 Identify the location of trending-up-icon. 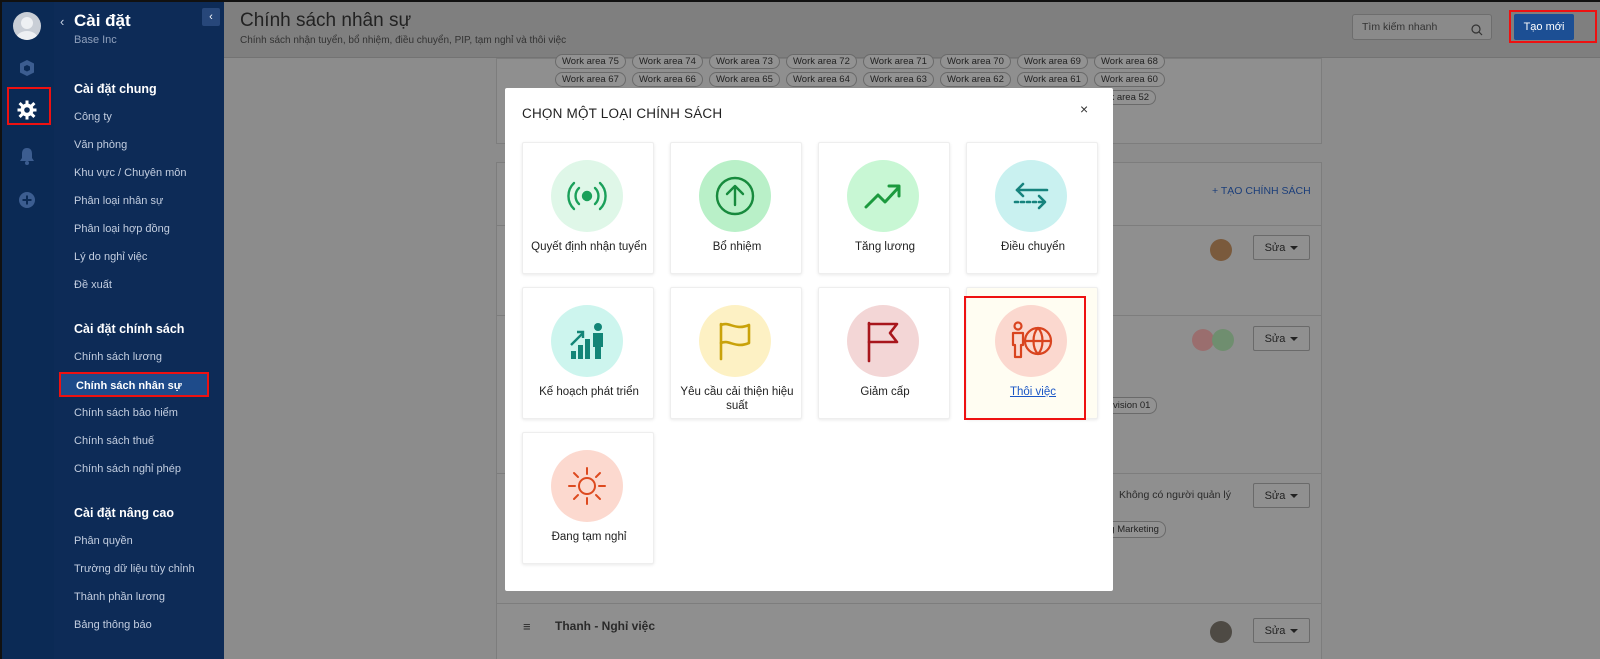
(883, 196).